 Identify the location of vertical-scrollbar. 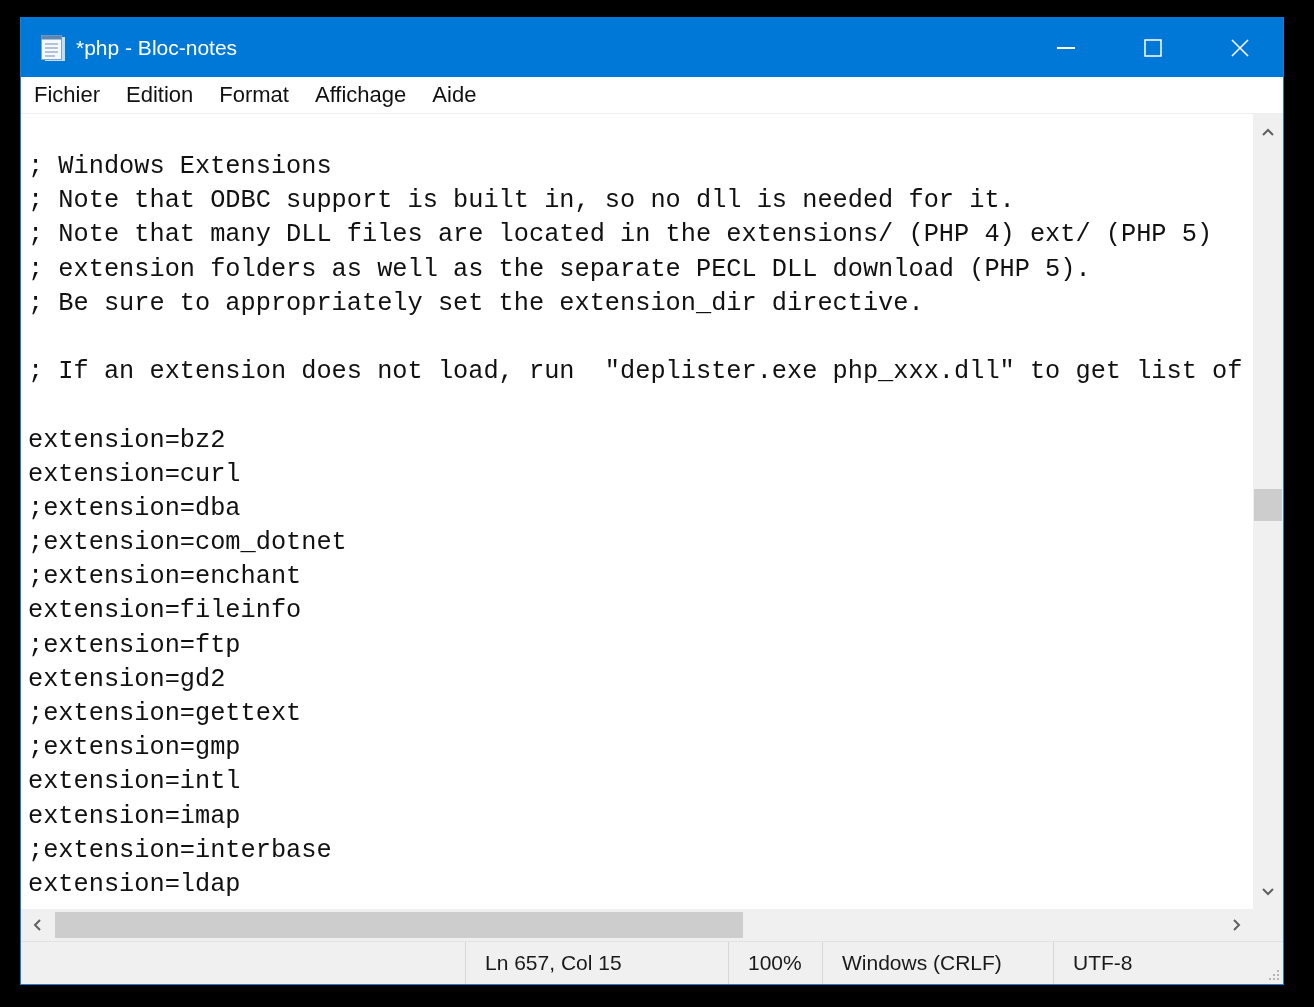
(1268, 511).